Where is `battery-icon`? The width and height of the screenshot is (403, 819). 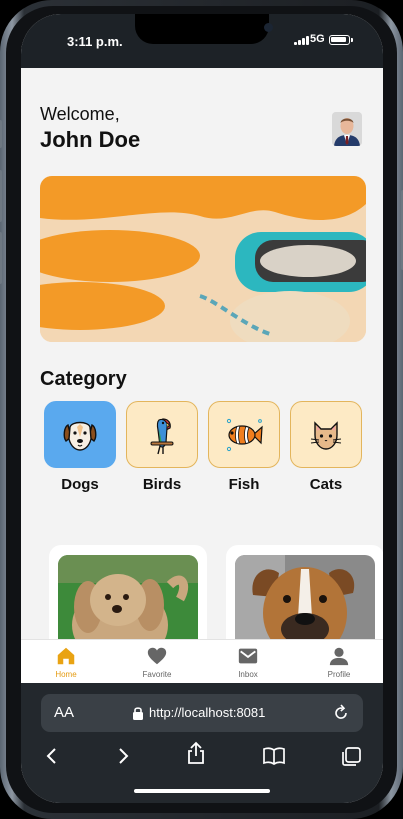
battery-icon is located at coordinates (341, 40).